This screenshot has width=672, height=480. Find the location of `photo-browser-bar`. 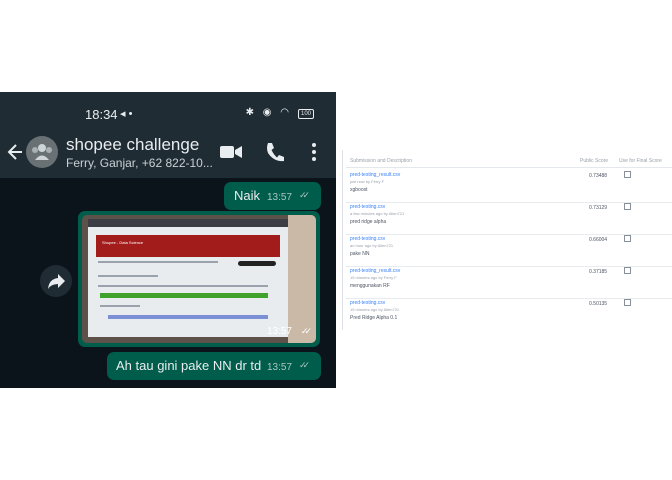

photo-browser-bar is located at coordinates (188, 223).